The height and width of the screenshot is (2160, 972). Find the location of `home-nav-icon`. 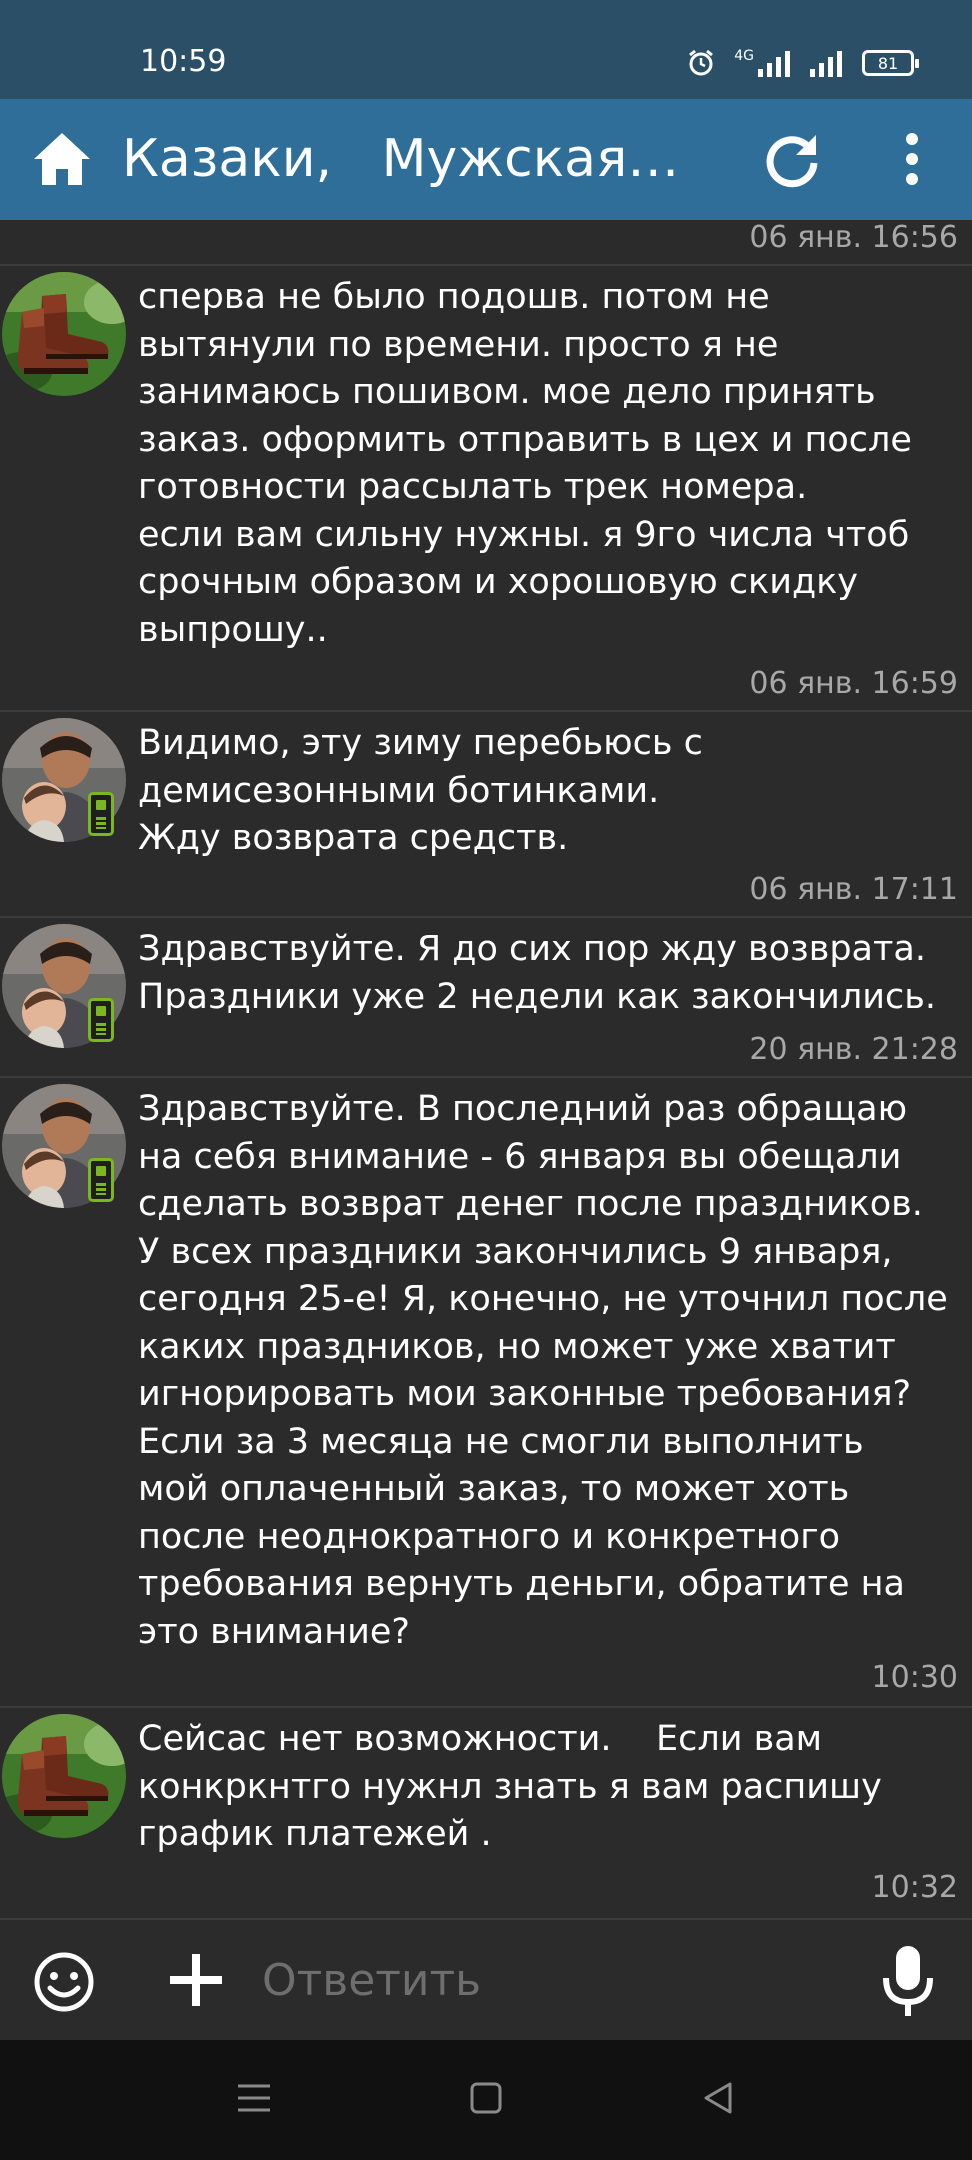

home-nav-icon is located at coordinates (486, 2098).